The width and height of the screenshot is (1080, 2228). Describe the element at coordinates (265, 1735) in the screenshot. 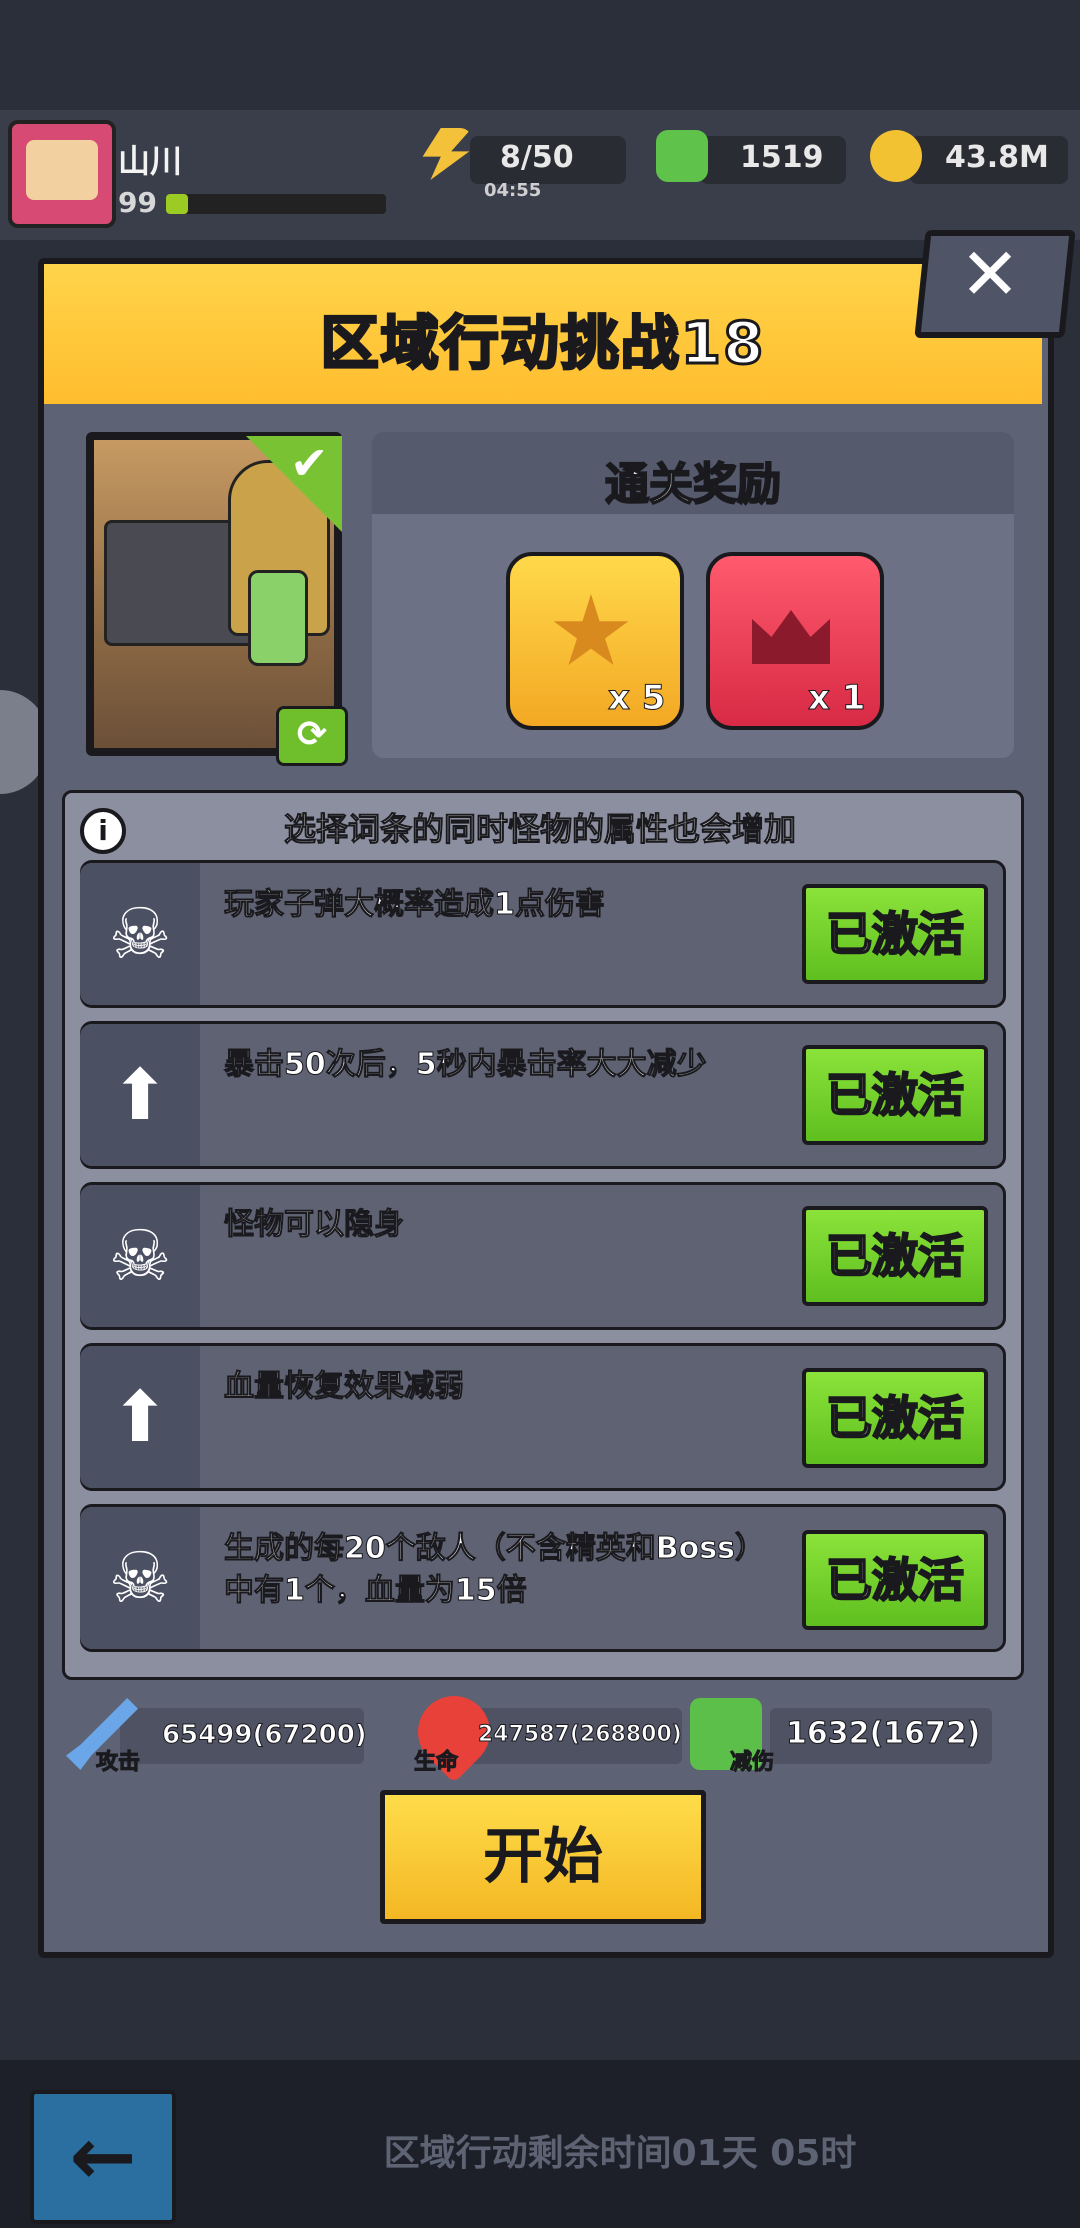

I see `attack-value: 65499(67200)` at that location.